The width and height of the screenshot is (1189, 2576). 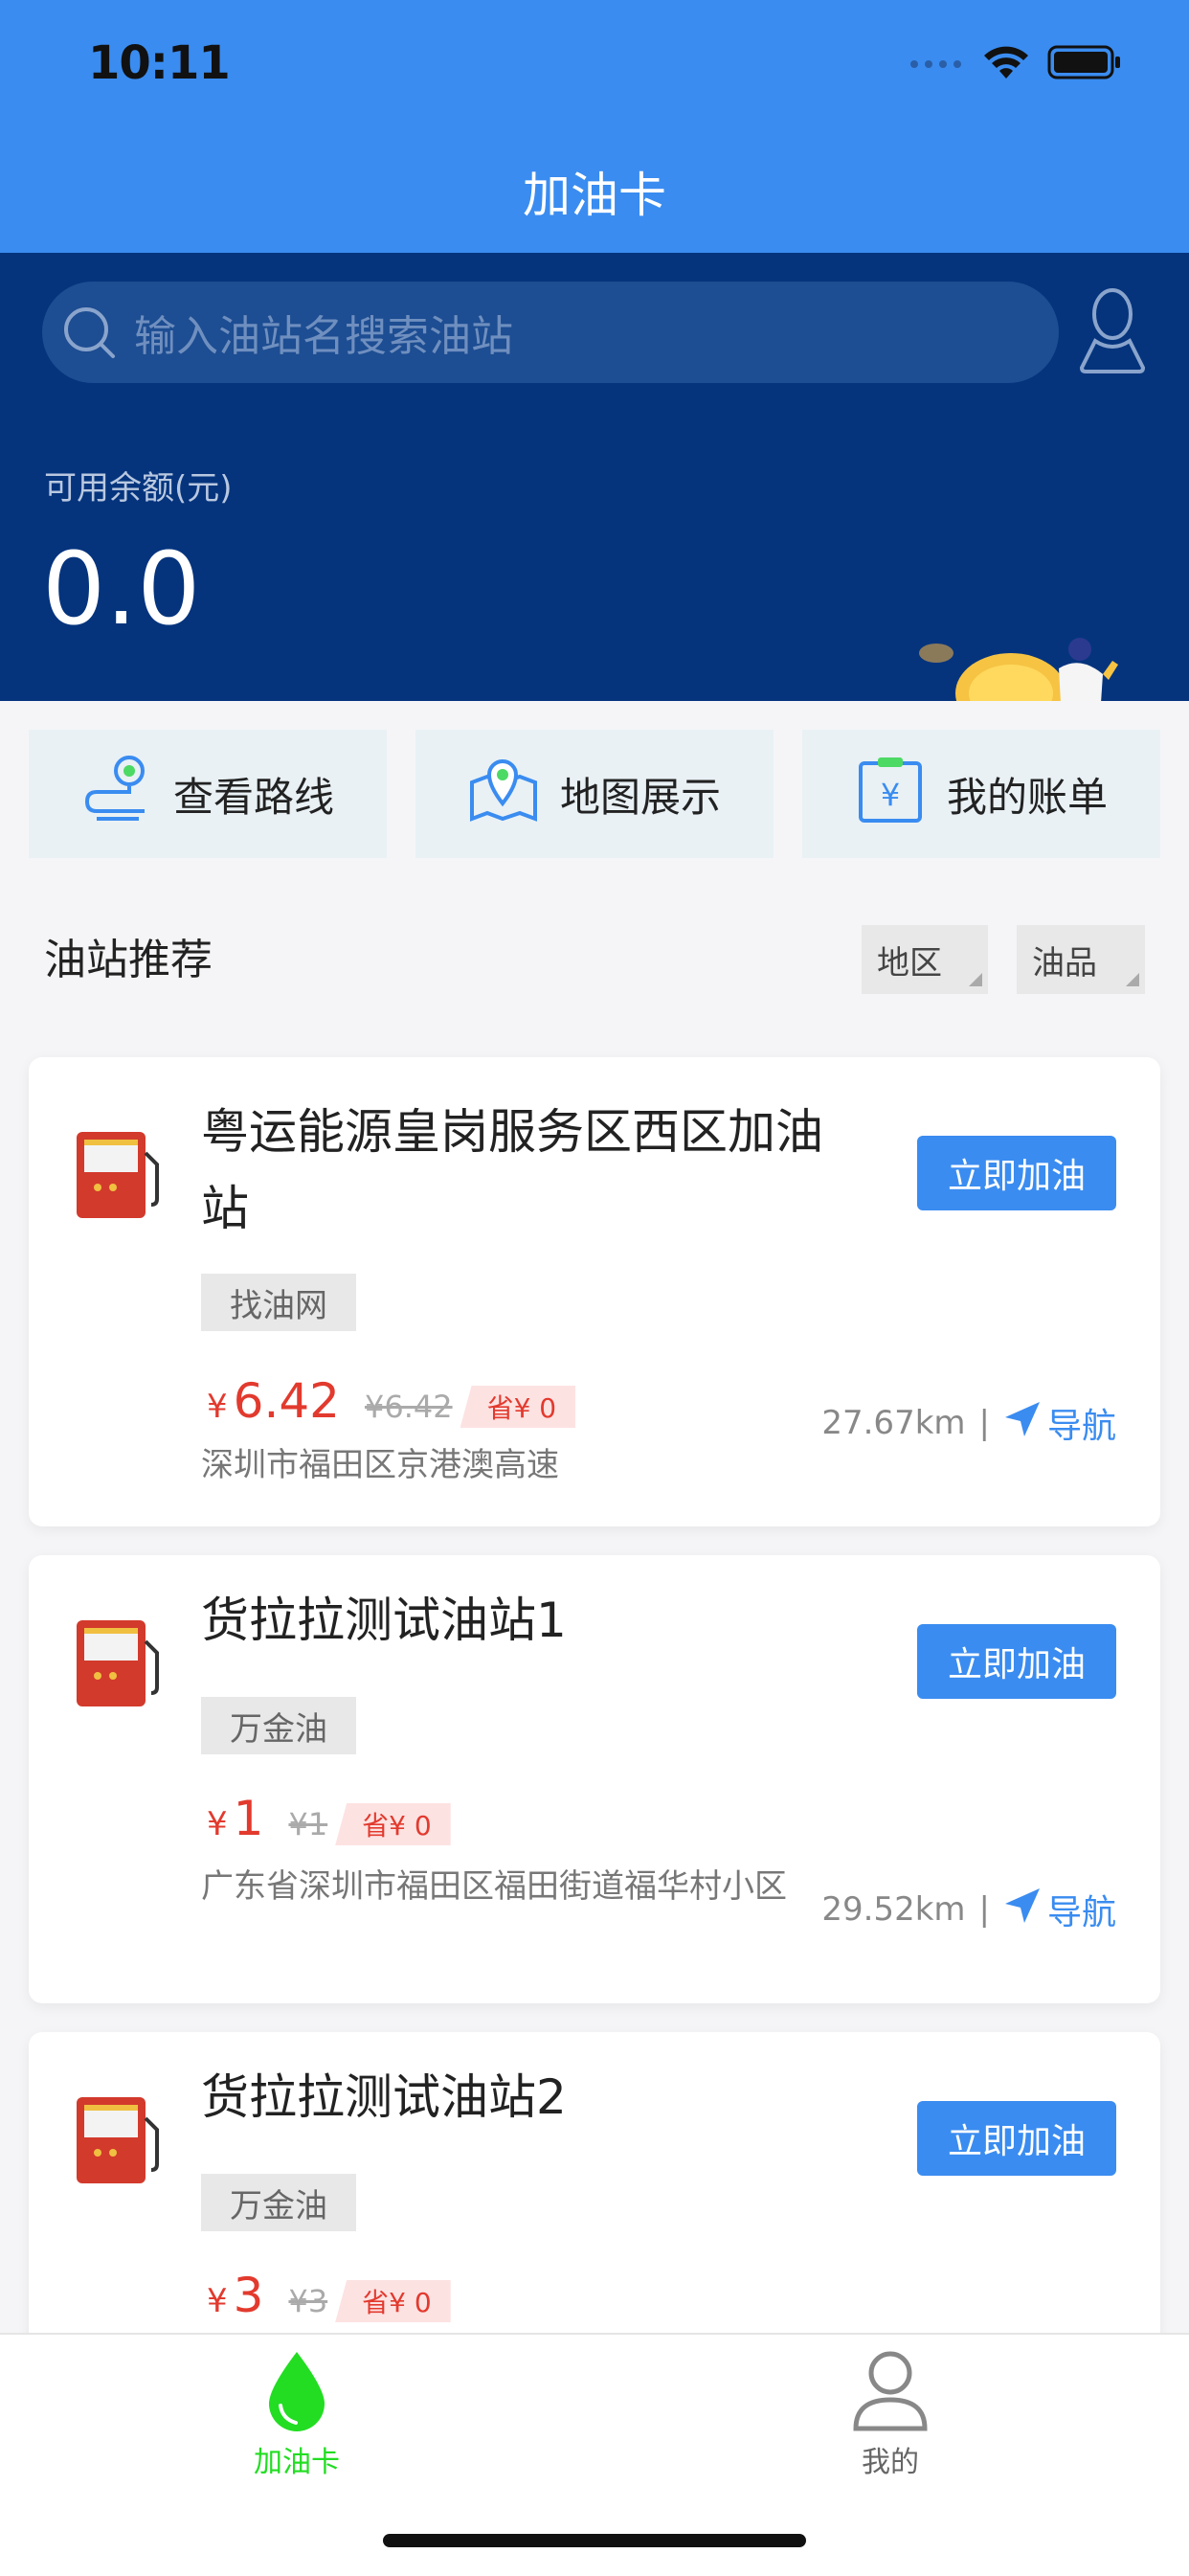 I want to click on station-address: 深圳市福田区京港澳高速, so click(x=380, y=1465).